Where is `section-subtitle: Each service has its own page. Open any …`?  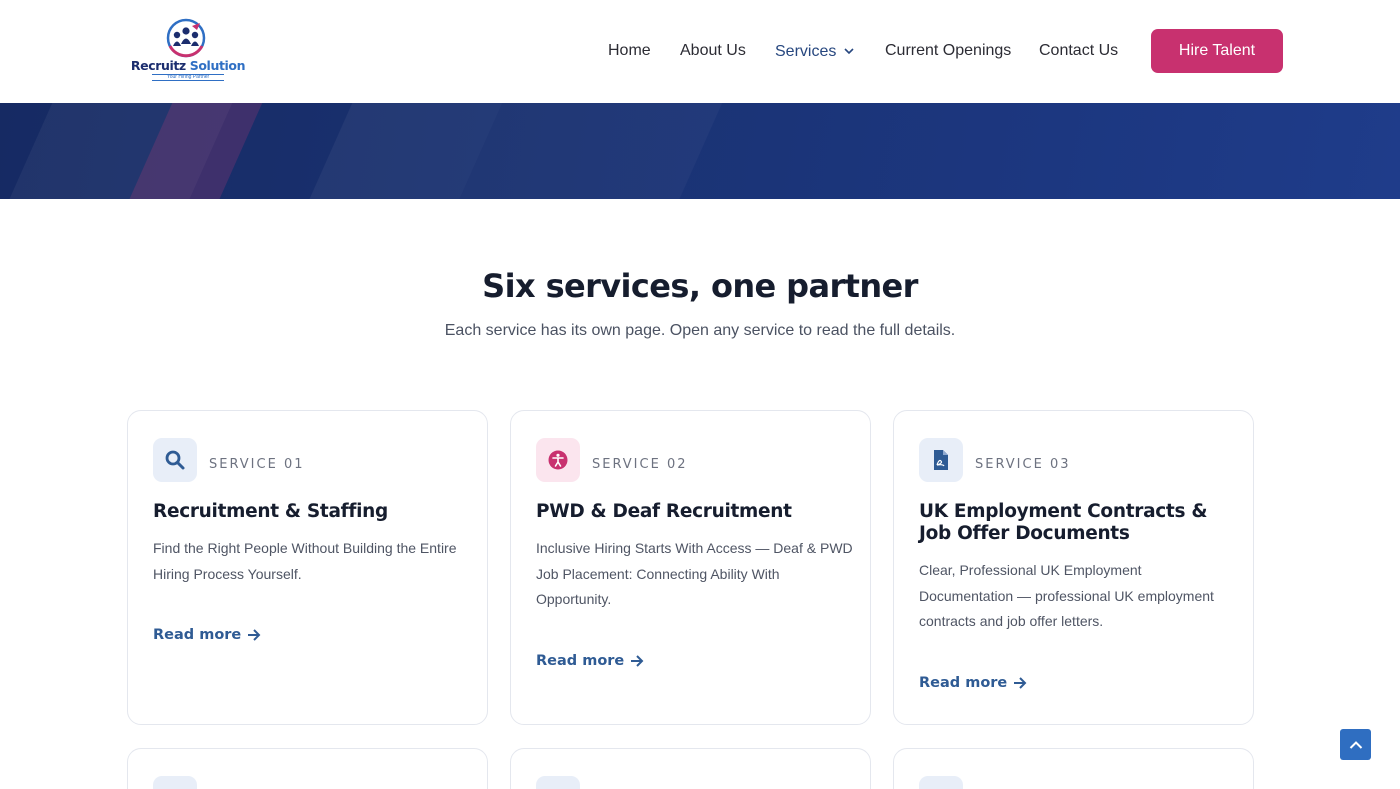
section-subtitle: Each service has its own page. Open any … is located at coordinates (700, 330).